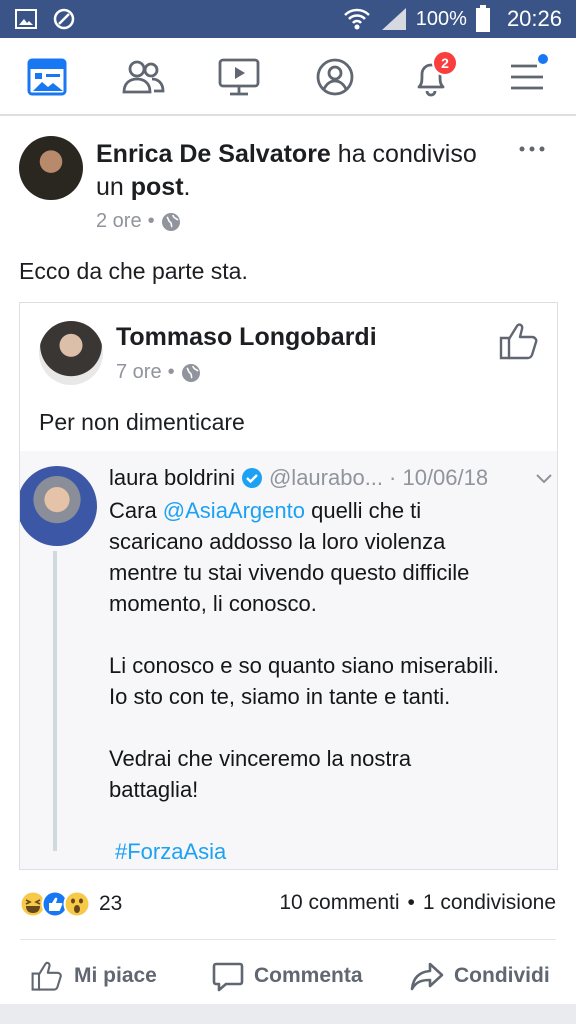 This screenshot has height=1024, width=576. I want to click on news-feed-button, so click(47, 77).